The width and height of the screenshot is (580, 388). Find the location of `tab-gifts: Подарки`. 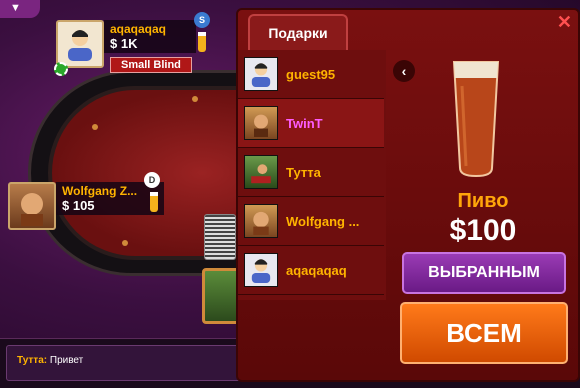

tab-gifts: Подарки is located at coordinates (298, 32).